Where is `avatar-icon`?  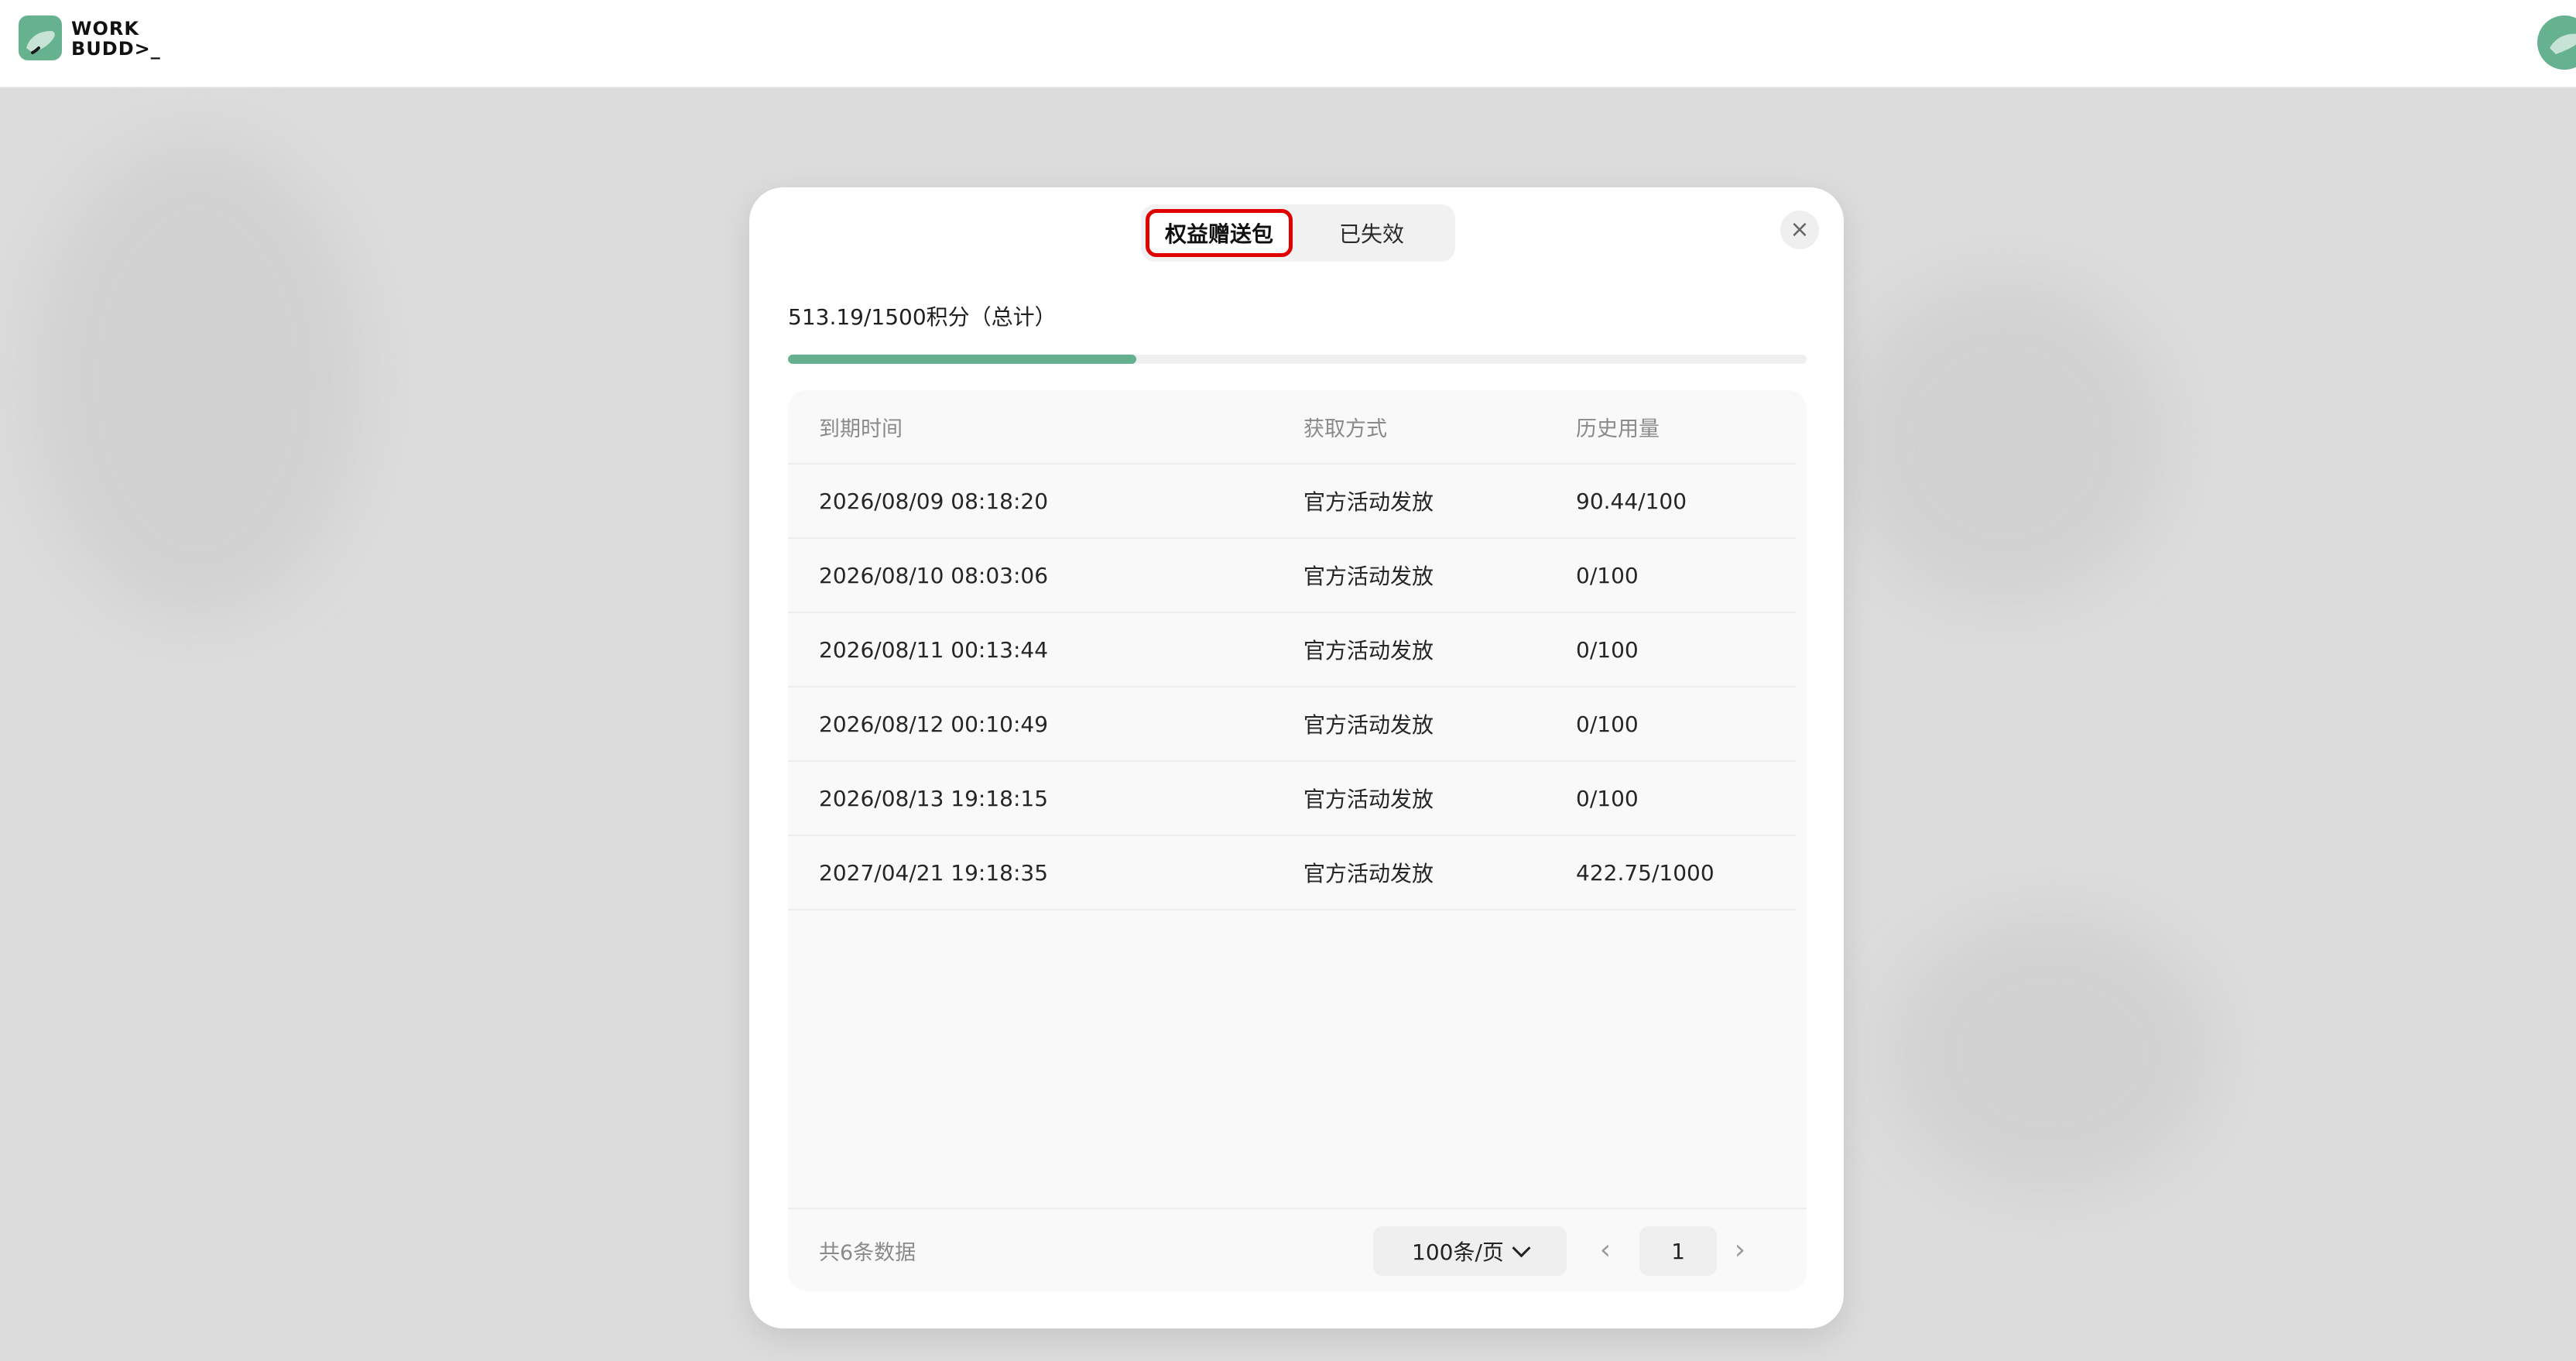
avatar-icon is located at coordinates (2556, 42).